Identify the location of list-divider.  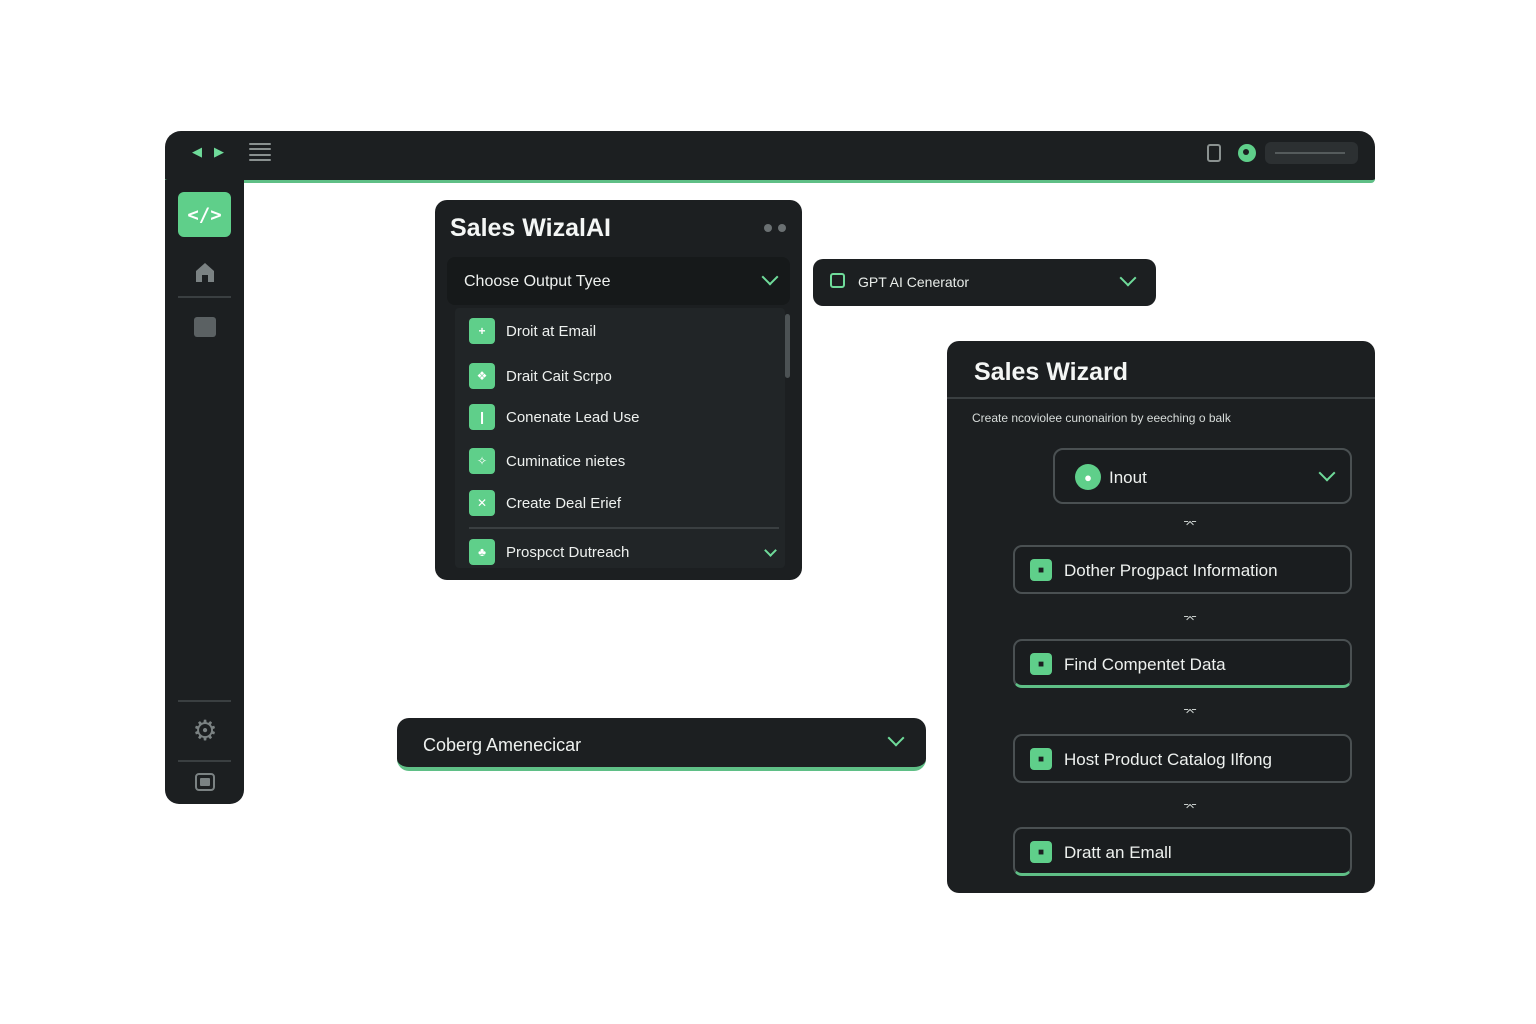
(624, 528).